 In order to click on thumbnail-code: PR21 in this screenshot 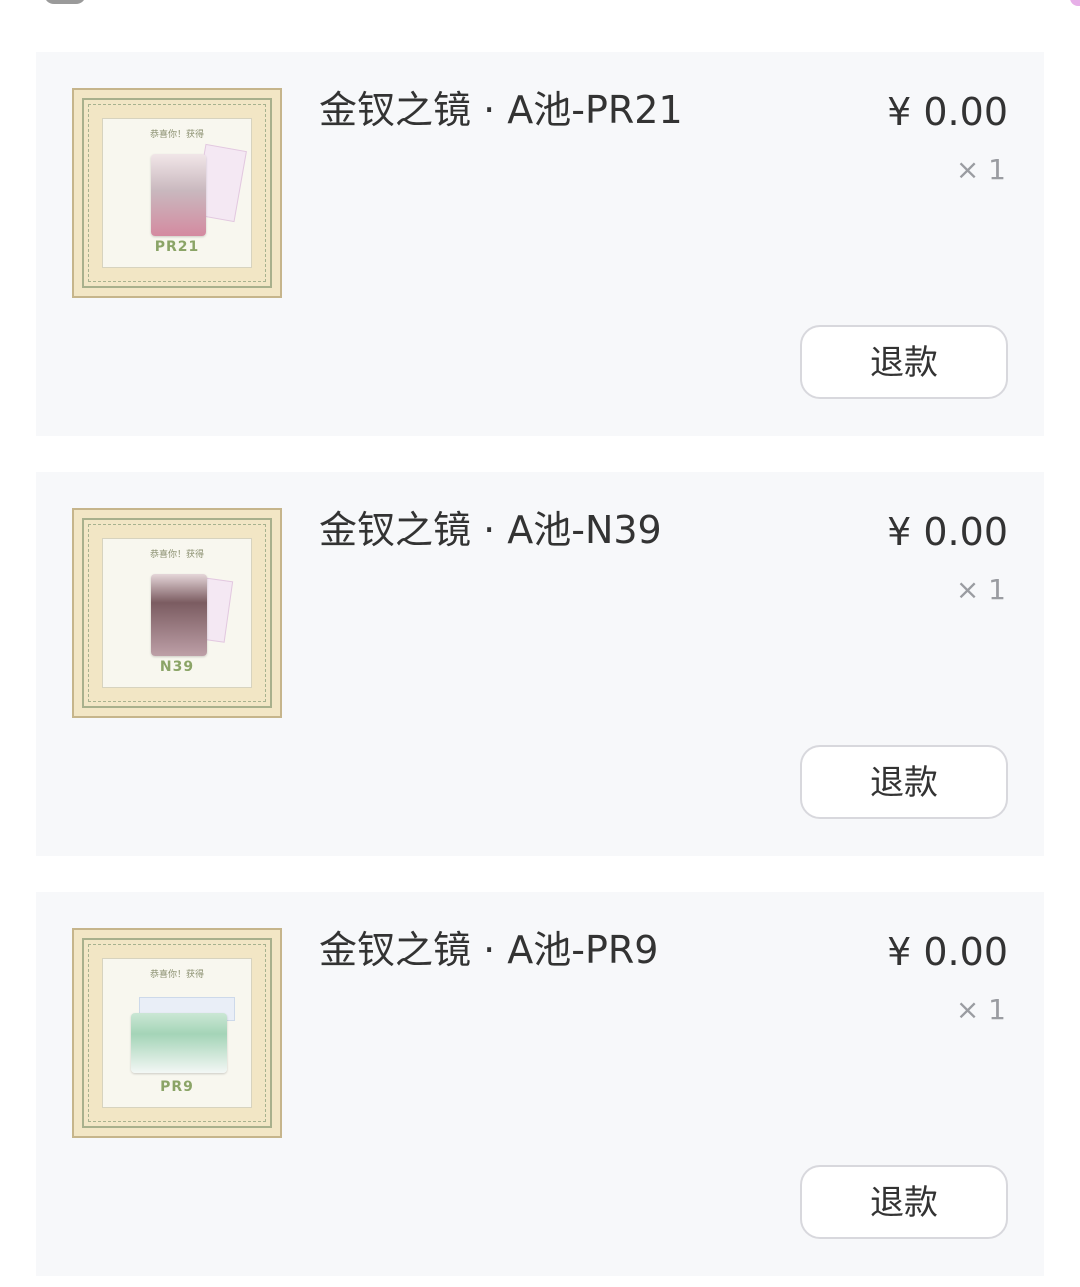, I will do `click(177, 247)`.